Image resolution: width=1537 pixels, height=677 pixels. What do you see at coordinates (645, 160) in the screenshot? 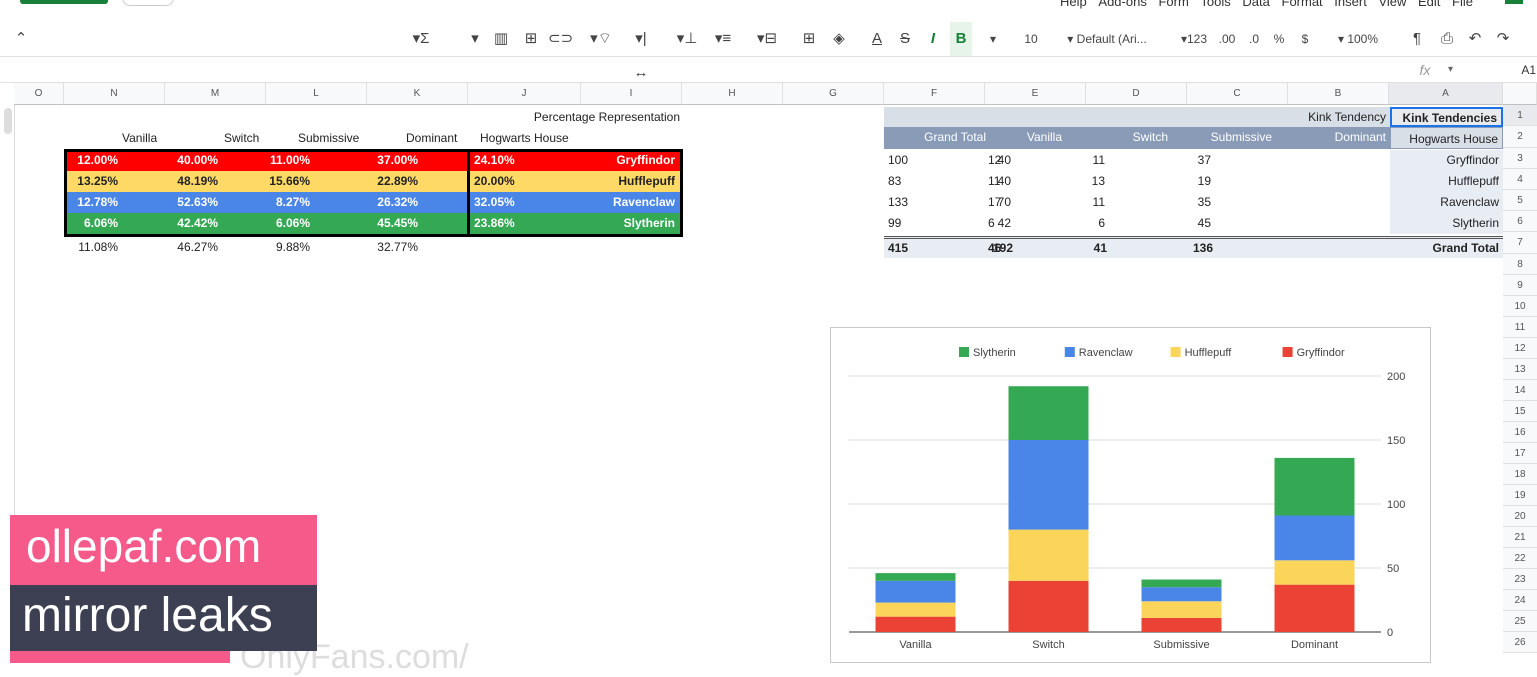
I see `percentage-row-house: Gryffindor` at bounding box center [645, 160].